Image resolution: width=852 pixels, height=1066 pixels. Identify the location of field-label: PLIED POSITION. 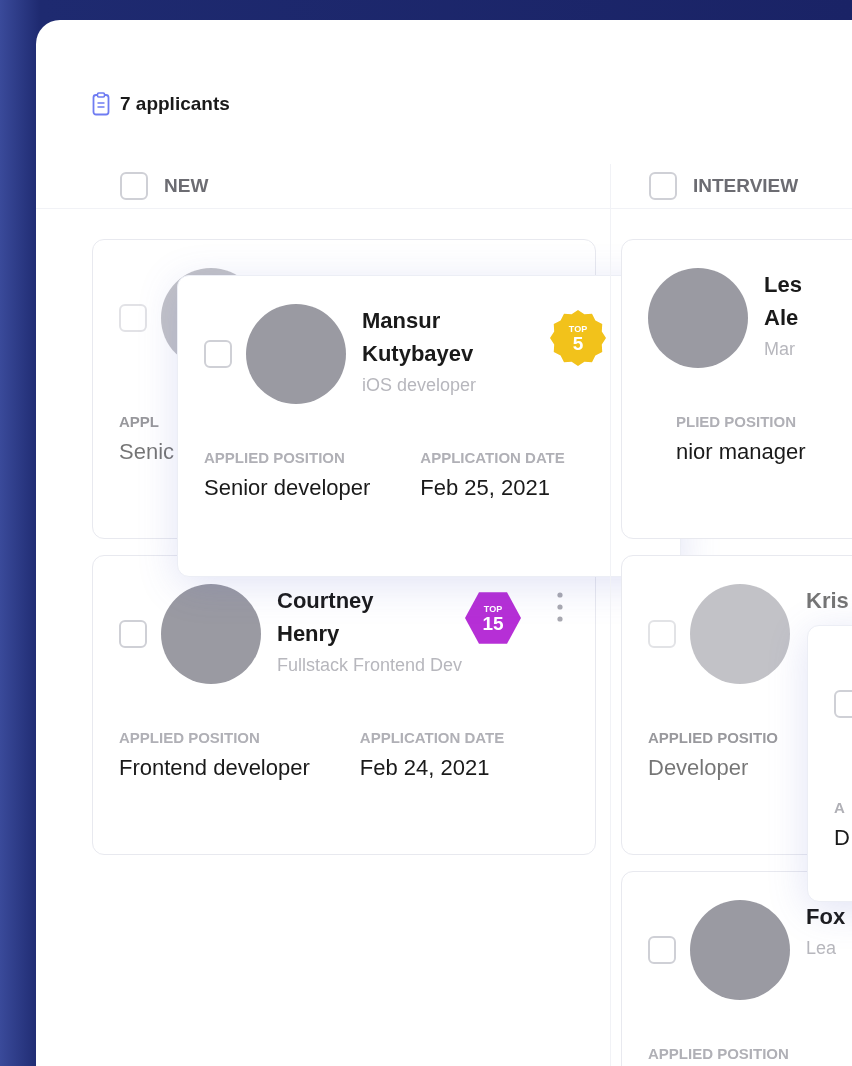
(736, 422).